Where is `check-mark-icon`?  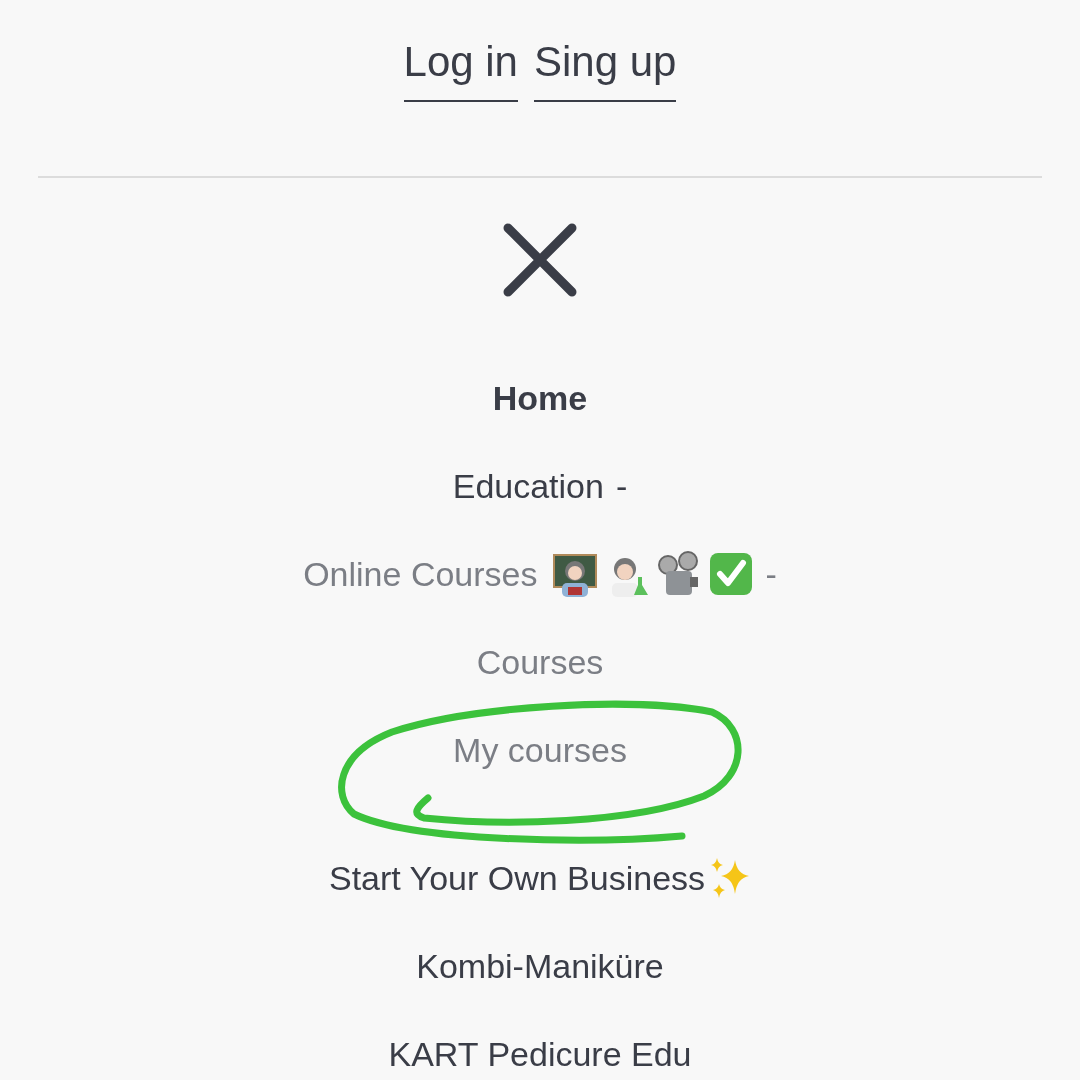 check-mark-icon is located at coordinates (730, 574).